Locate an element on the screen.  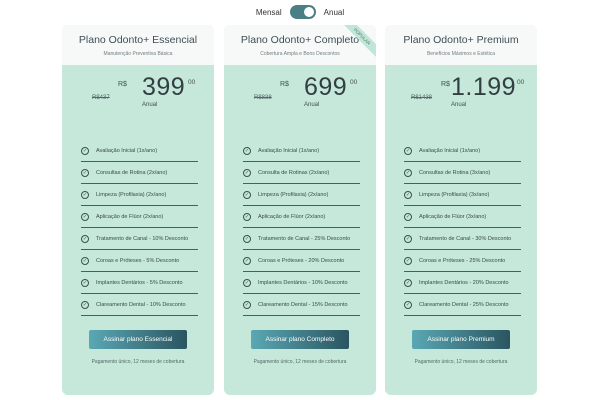
feature-label: Clareamento Dental - 25% Desconto is located at coordinates (464, 304).